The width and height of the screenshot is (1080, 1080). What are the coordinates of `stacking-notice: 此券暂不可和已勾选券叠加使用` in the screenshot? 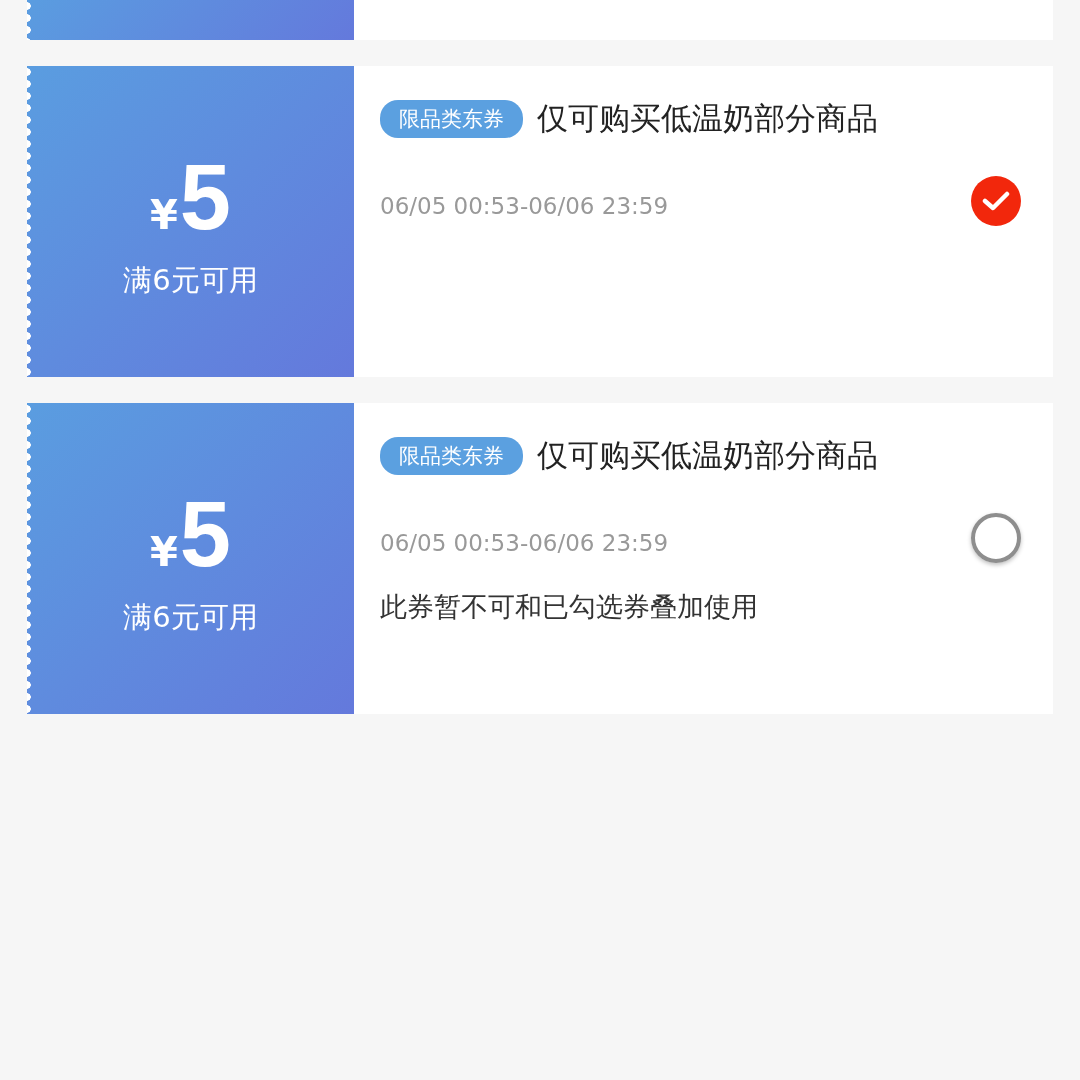 It's located at (569, 607).